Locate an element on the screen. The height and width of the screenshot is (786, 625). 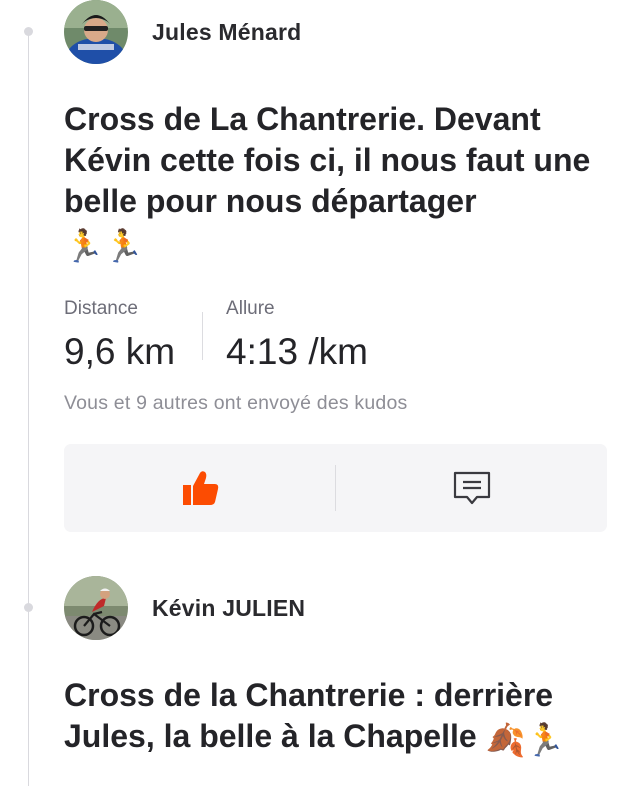
action-bar is located at coordinates (335, 488).